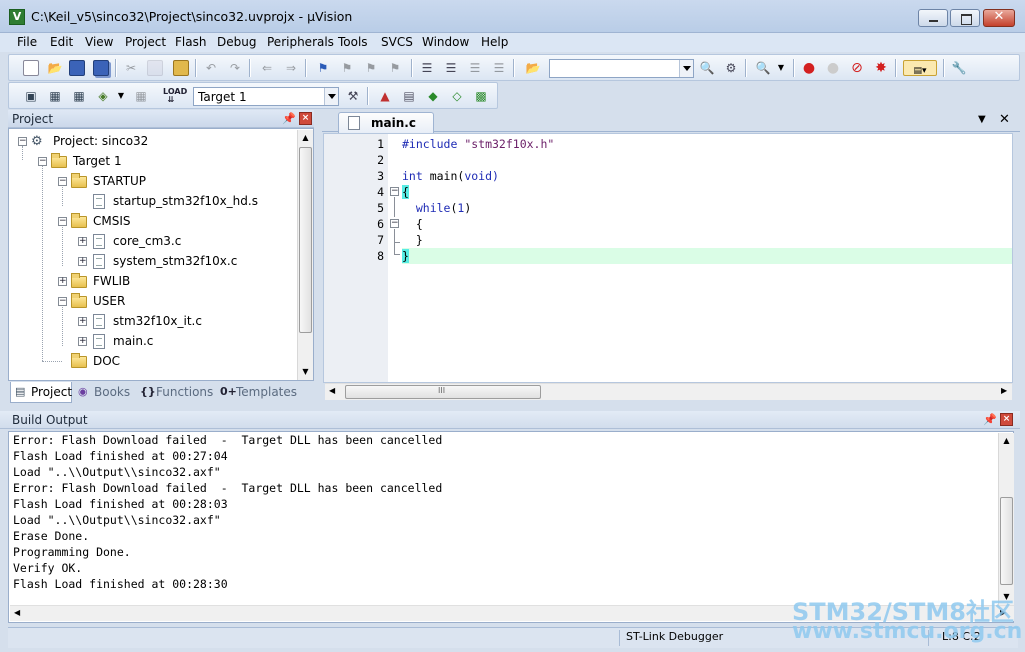  Describe the element at coordinates (291, 68) in the screenshot. I see `navigate-forward-icon: ⇒` at that location.